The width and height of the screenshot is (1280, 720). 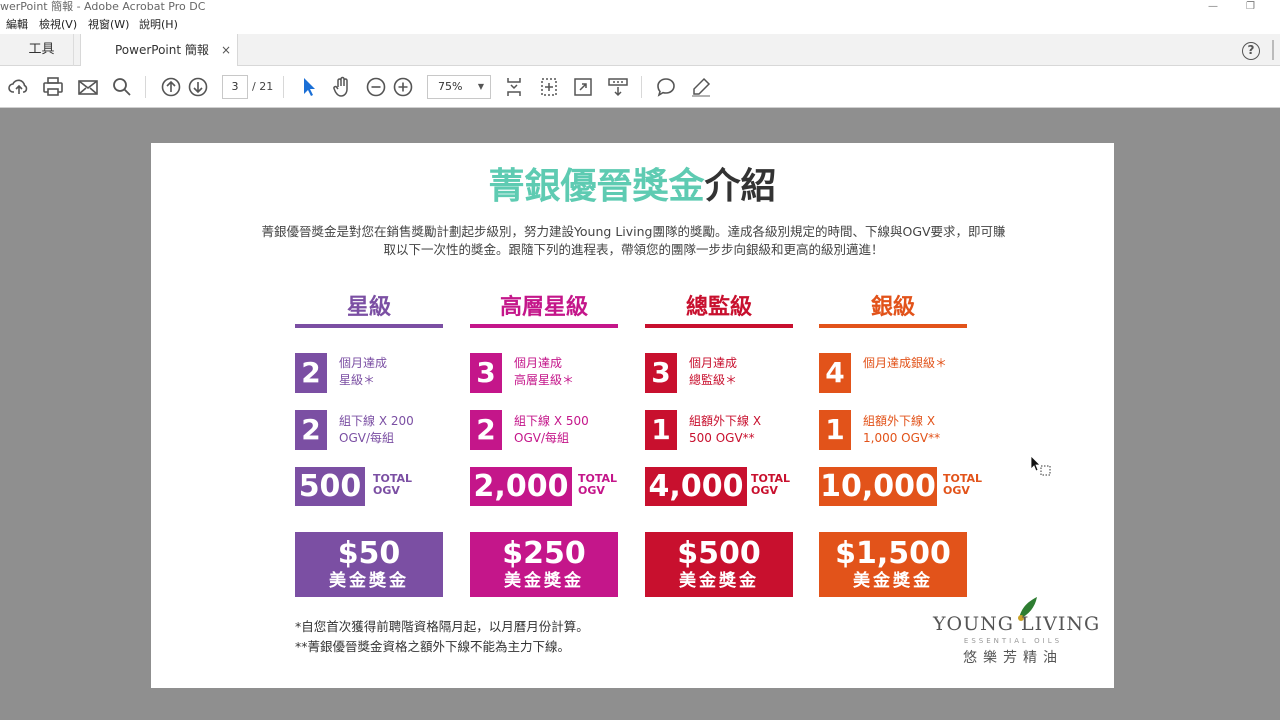 What do you see at coordinates (368, 307) in the screenshot?
I see `rank-heading: 星級` at bounding box center [368, 307].